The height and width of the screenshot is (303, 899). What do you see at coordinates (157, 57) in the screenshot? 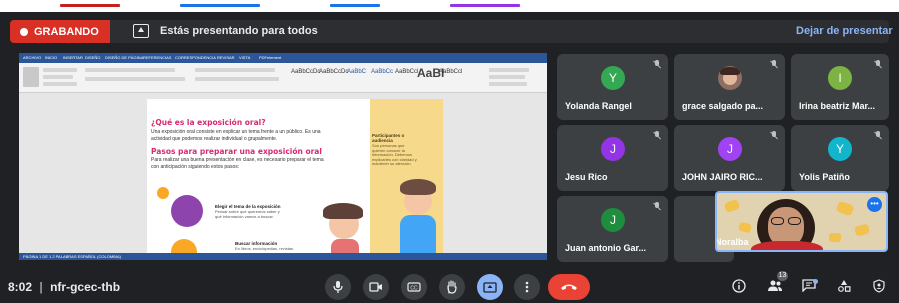
I see `ribbon-tab: REFERENCIAS` at bounding box center [157, 57].